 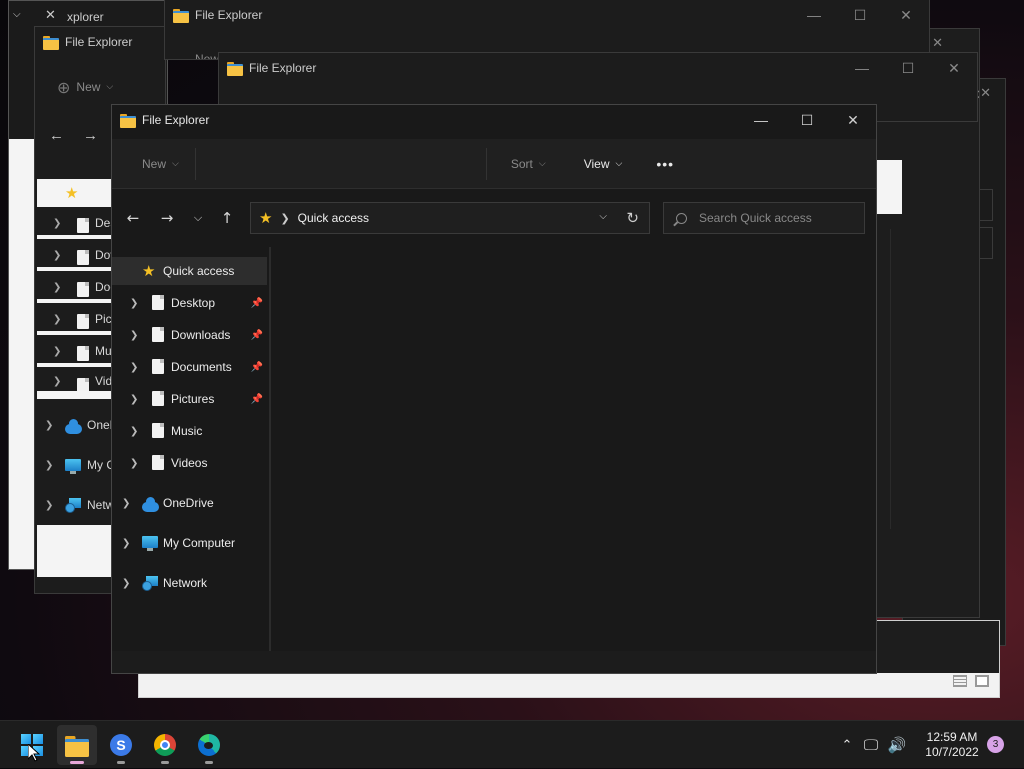 I want to click on sidebar-item: ❯ Dov, so click(x=76, y=257).